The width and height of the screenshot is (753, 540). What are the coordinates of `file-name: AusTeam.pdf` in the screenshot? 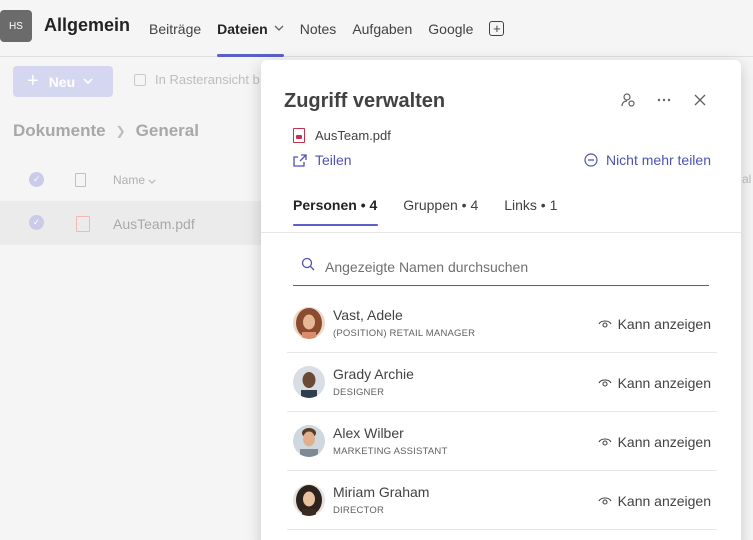 It's located at (154, 224).